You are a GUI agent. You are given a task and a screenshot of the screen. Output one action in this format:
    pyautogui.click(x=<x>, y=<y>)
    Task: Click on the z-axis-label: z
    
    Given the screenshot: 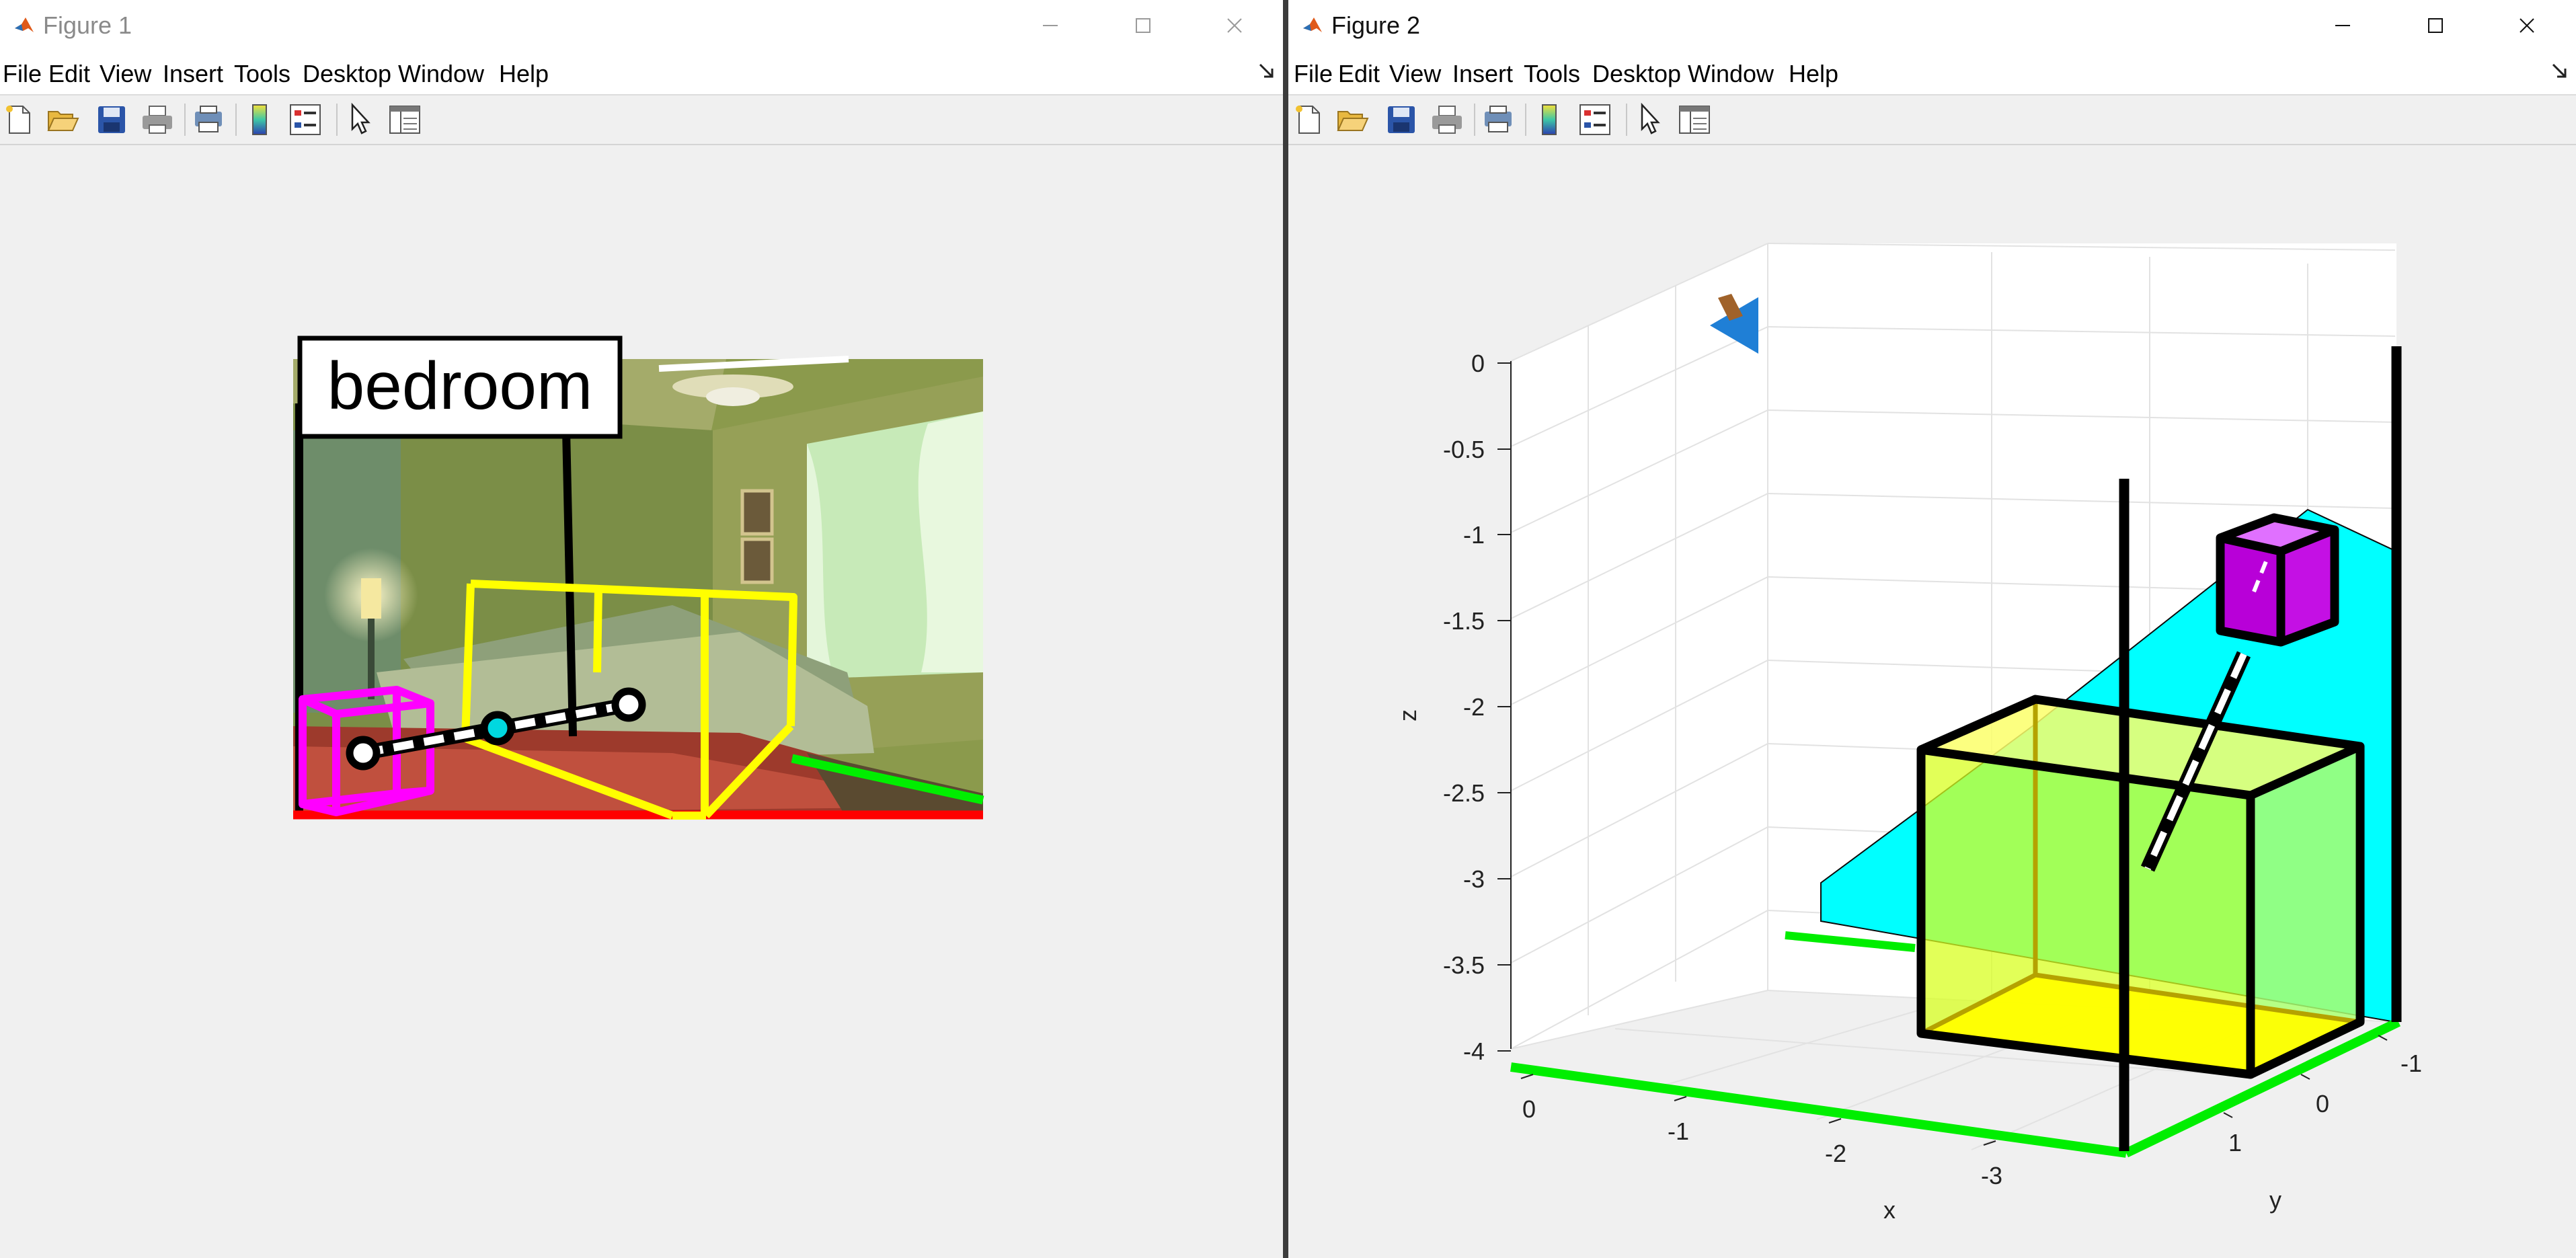 What is the action you would take?
    pyautogui.click(x=1407, y=715)
    